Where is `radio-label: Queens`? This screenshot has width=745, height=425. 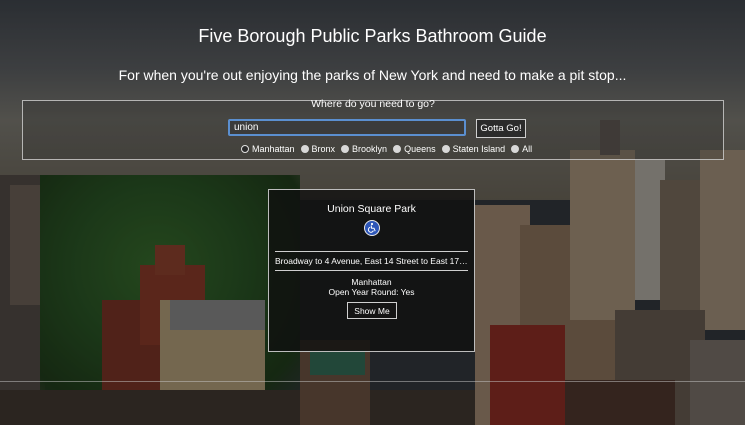
radio-label: Queens is located at coordinates (420, 149).